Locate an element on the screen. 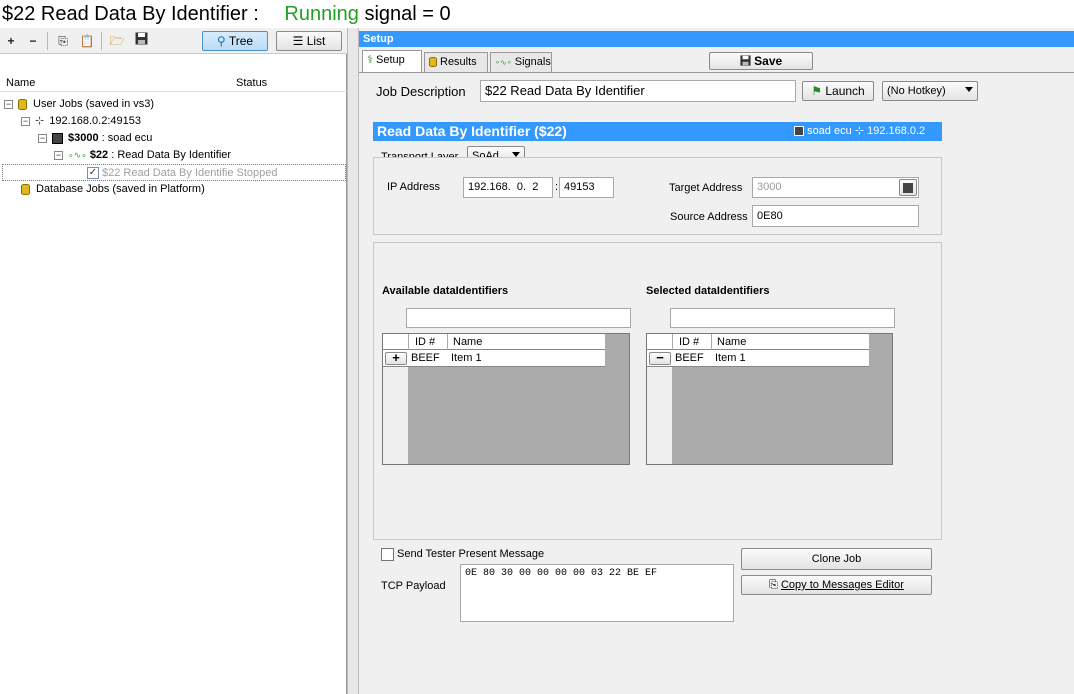 Image resolution: width=1074 pixels, height=694 pixels. tree-view-icon: ⚲ is located at coordinates (221, 41).